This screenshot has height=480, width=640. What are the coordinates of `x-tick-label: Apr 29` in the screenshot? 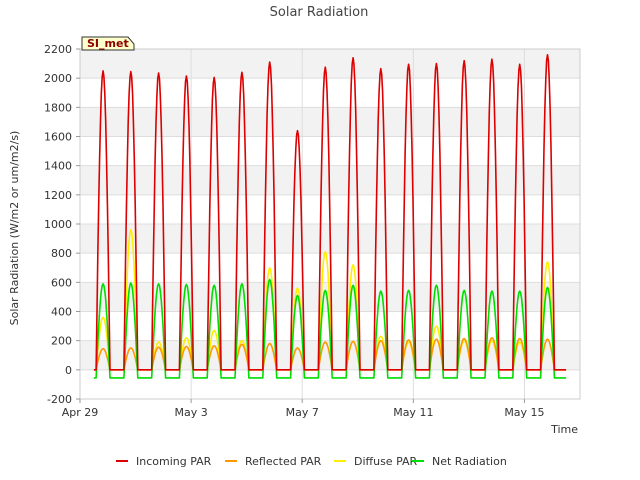 It's located at (80, 412).